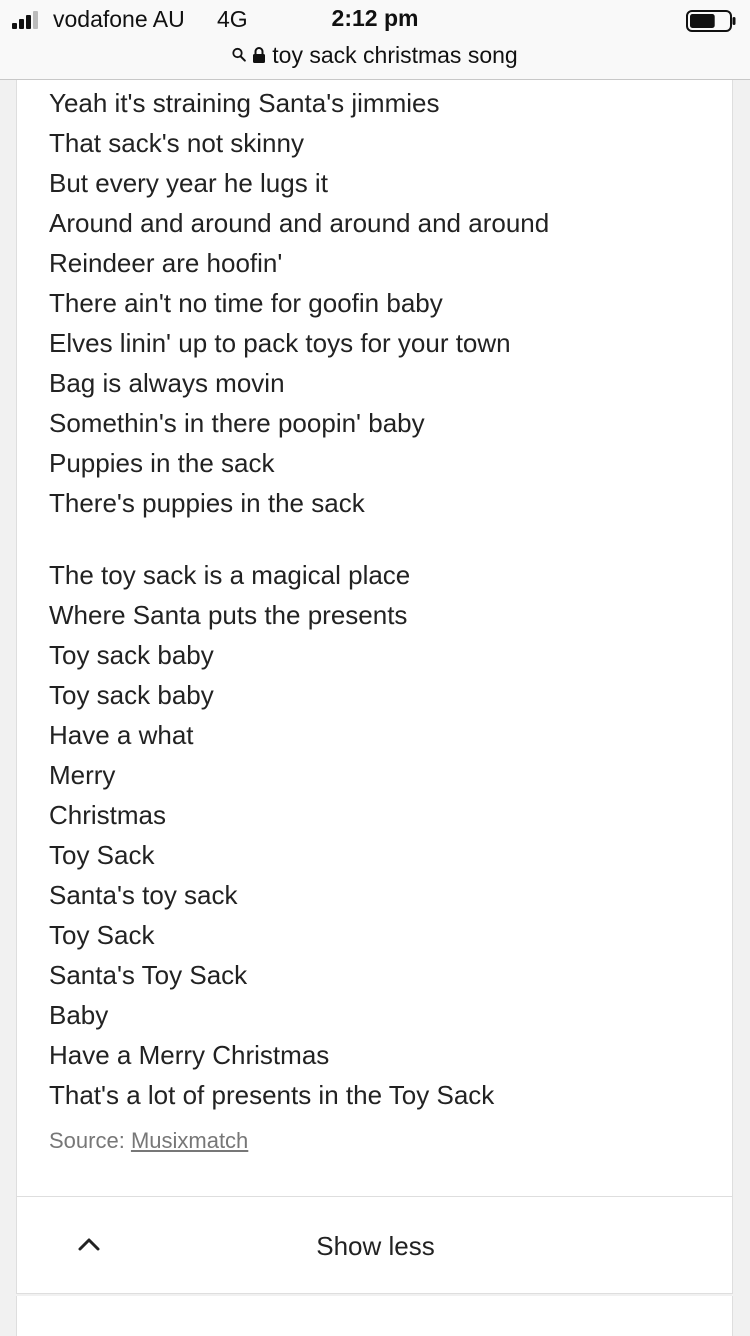  What do you see at coordinates (108, 815) in the screenshot?
I see `lyric-line: Christmas` at bounding box center [108, 815].